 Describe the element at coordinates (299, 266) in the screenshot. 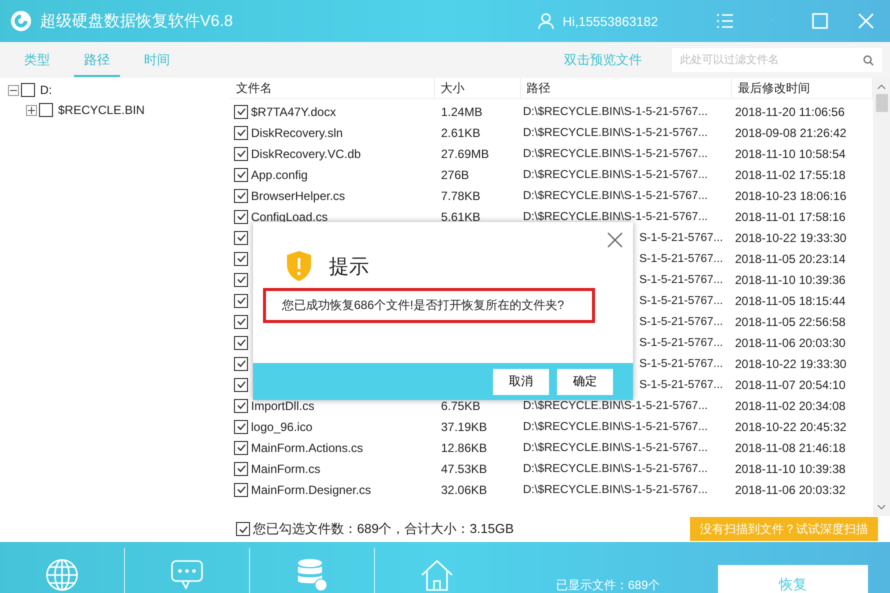

I see `warning-shield-icon` at that location.